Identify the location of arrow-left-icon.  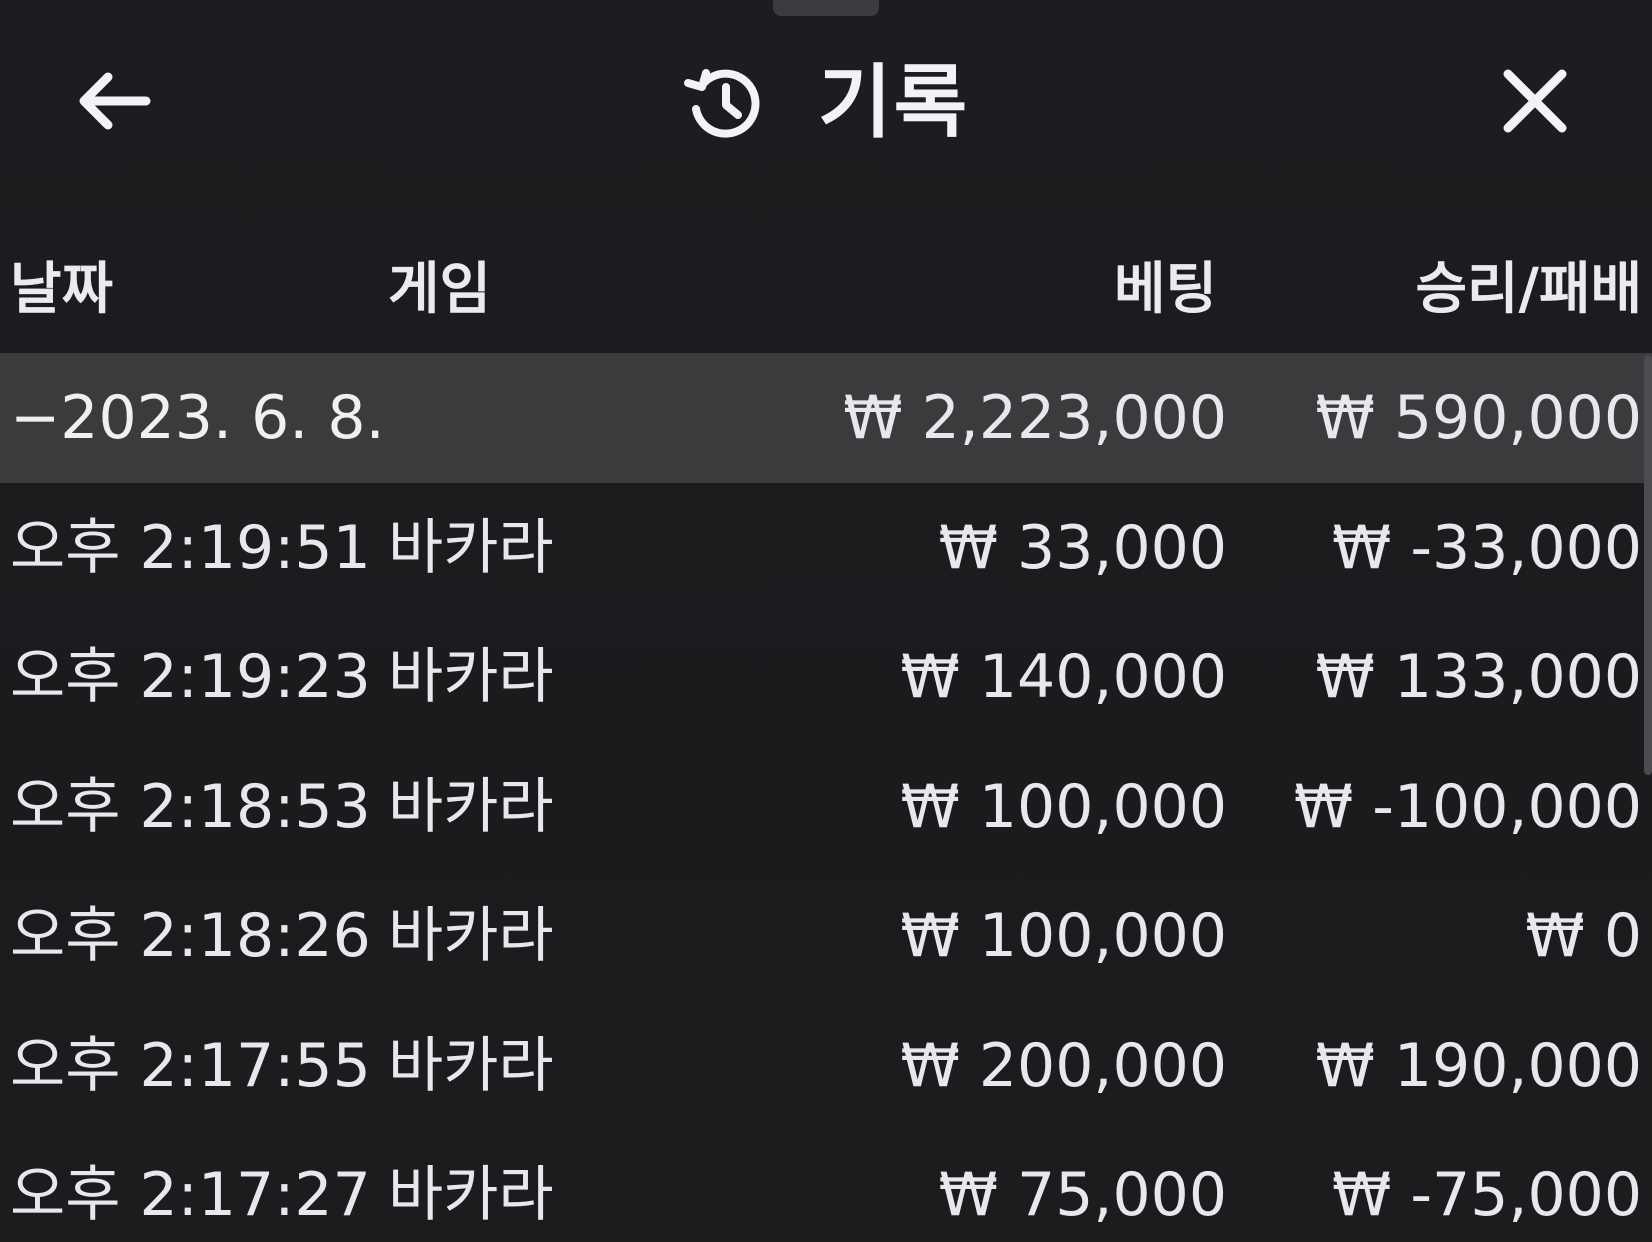
(115, 101).